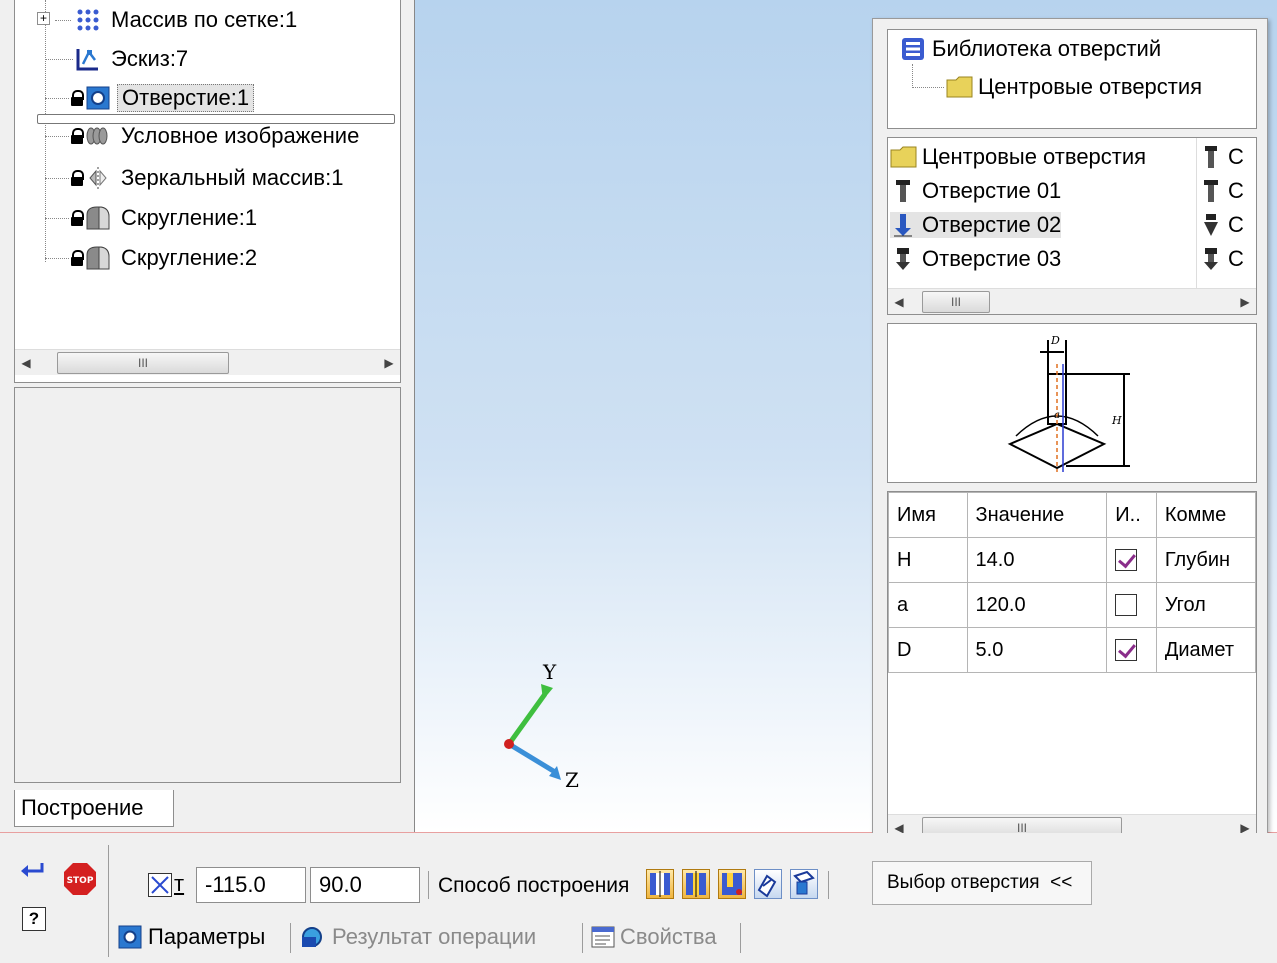 Image resolution: width=1277 pixels, height=963 pixels. Describe the element at coordinates (33, 870) in the screenshot. I see `enter-icon` at that location.